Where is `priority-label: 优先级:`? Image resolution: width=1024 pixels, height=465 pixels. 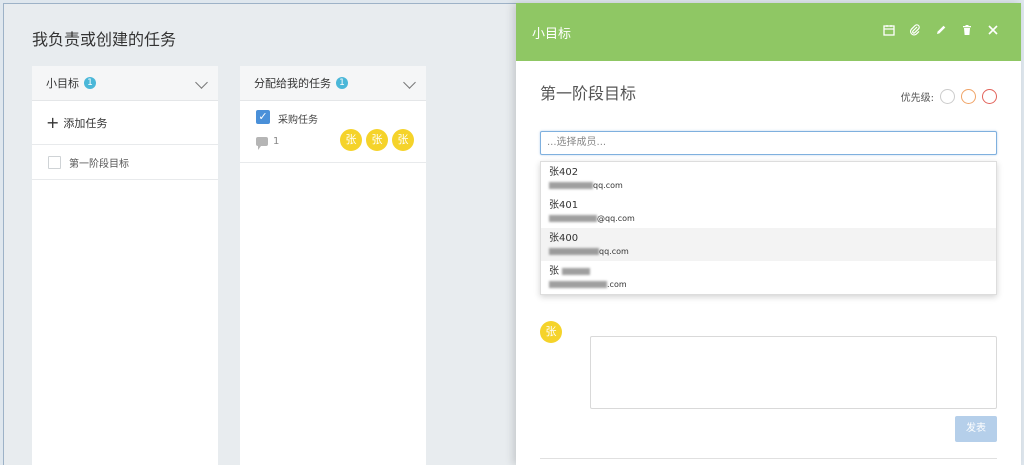 priority-label: 优先级: is located at coordinates (917, 98).